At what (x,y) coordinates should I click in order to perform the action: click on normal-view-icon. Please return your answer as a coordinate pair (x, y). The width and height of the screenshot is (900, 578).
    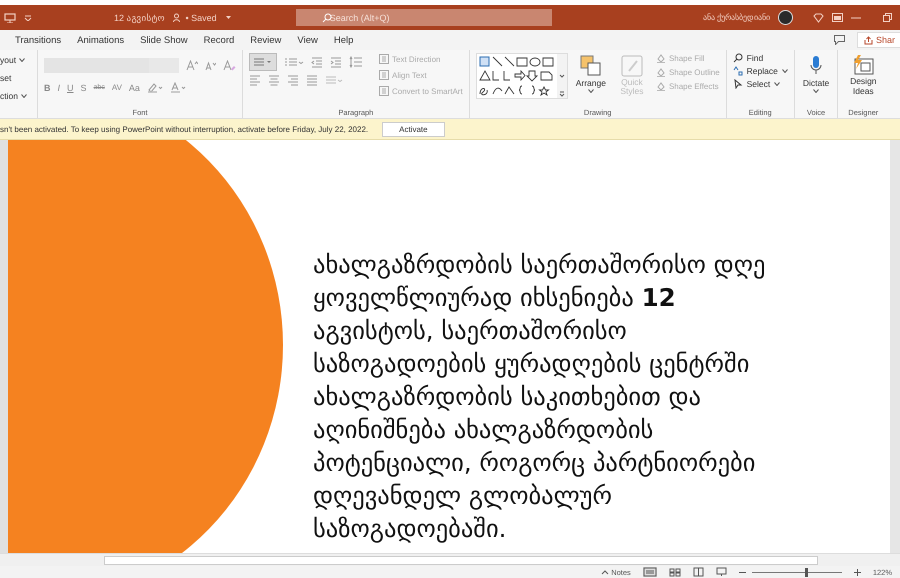
    Looking at the image, I should click on (649, 572).